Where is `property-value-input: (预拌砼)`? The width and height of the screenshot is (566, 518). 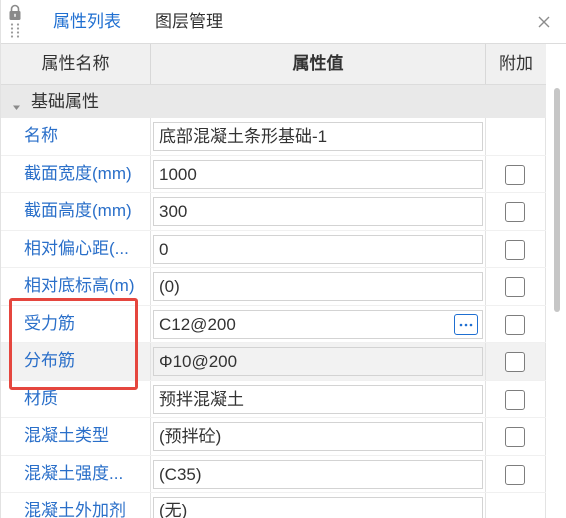
property-value-input: (预拌砼) is located at coordinates (318, 436).